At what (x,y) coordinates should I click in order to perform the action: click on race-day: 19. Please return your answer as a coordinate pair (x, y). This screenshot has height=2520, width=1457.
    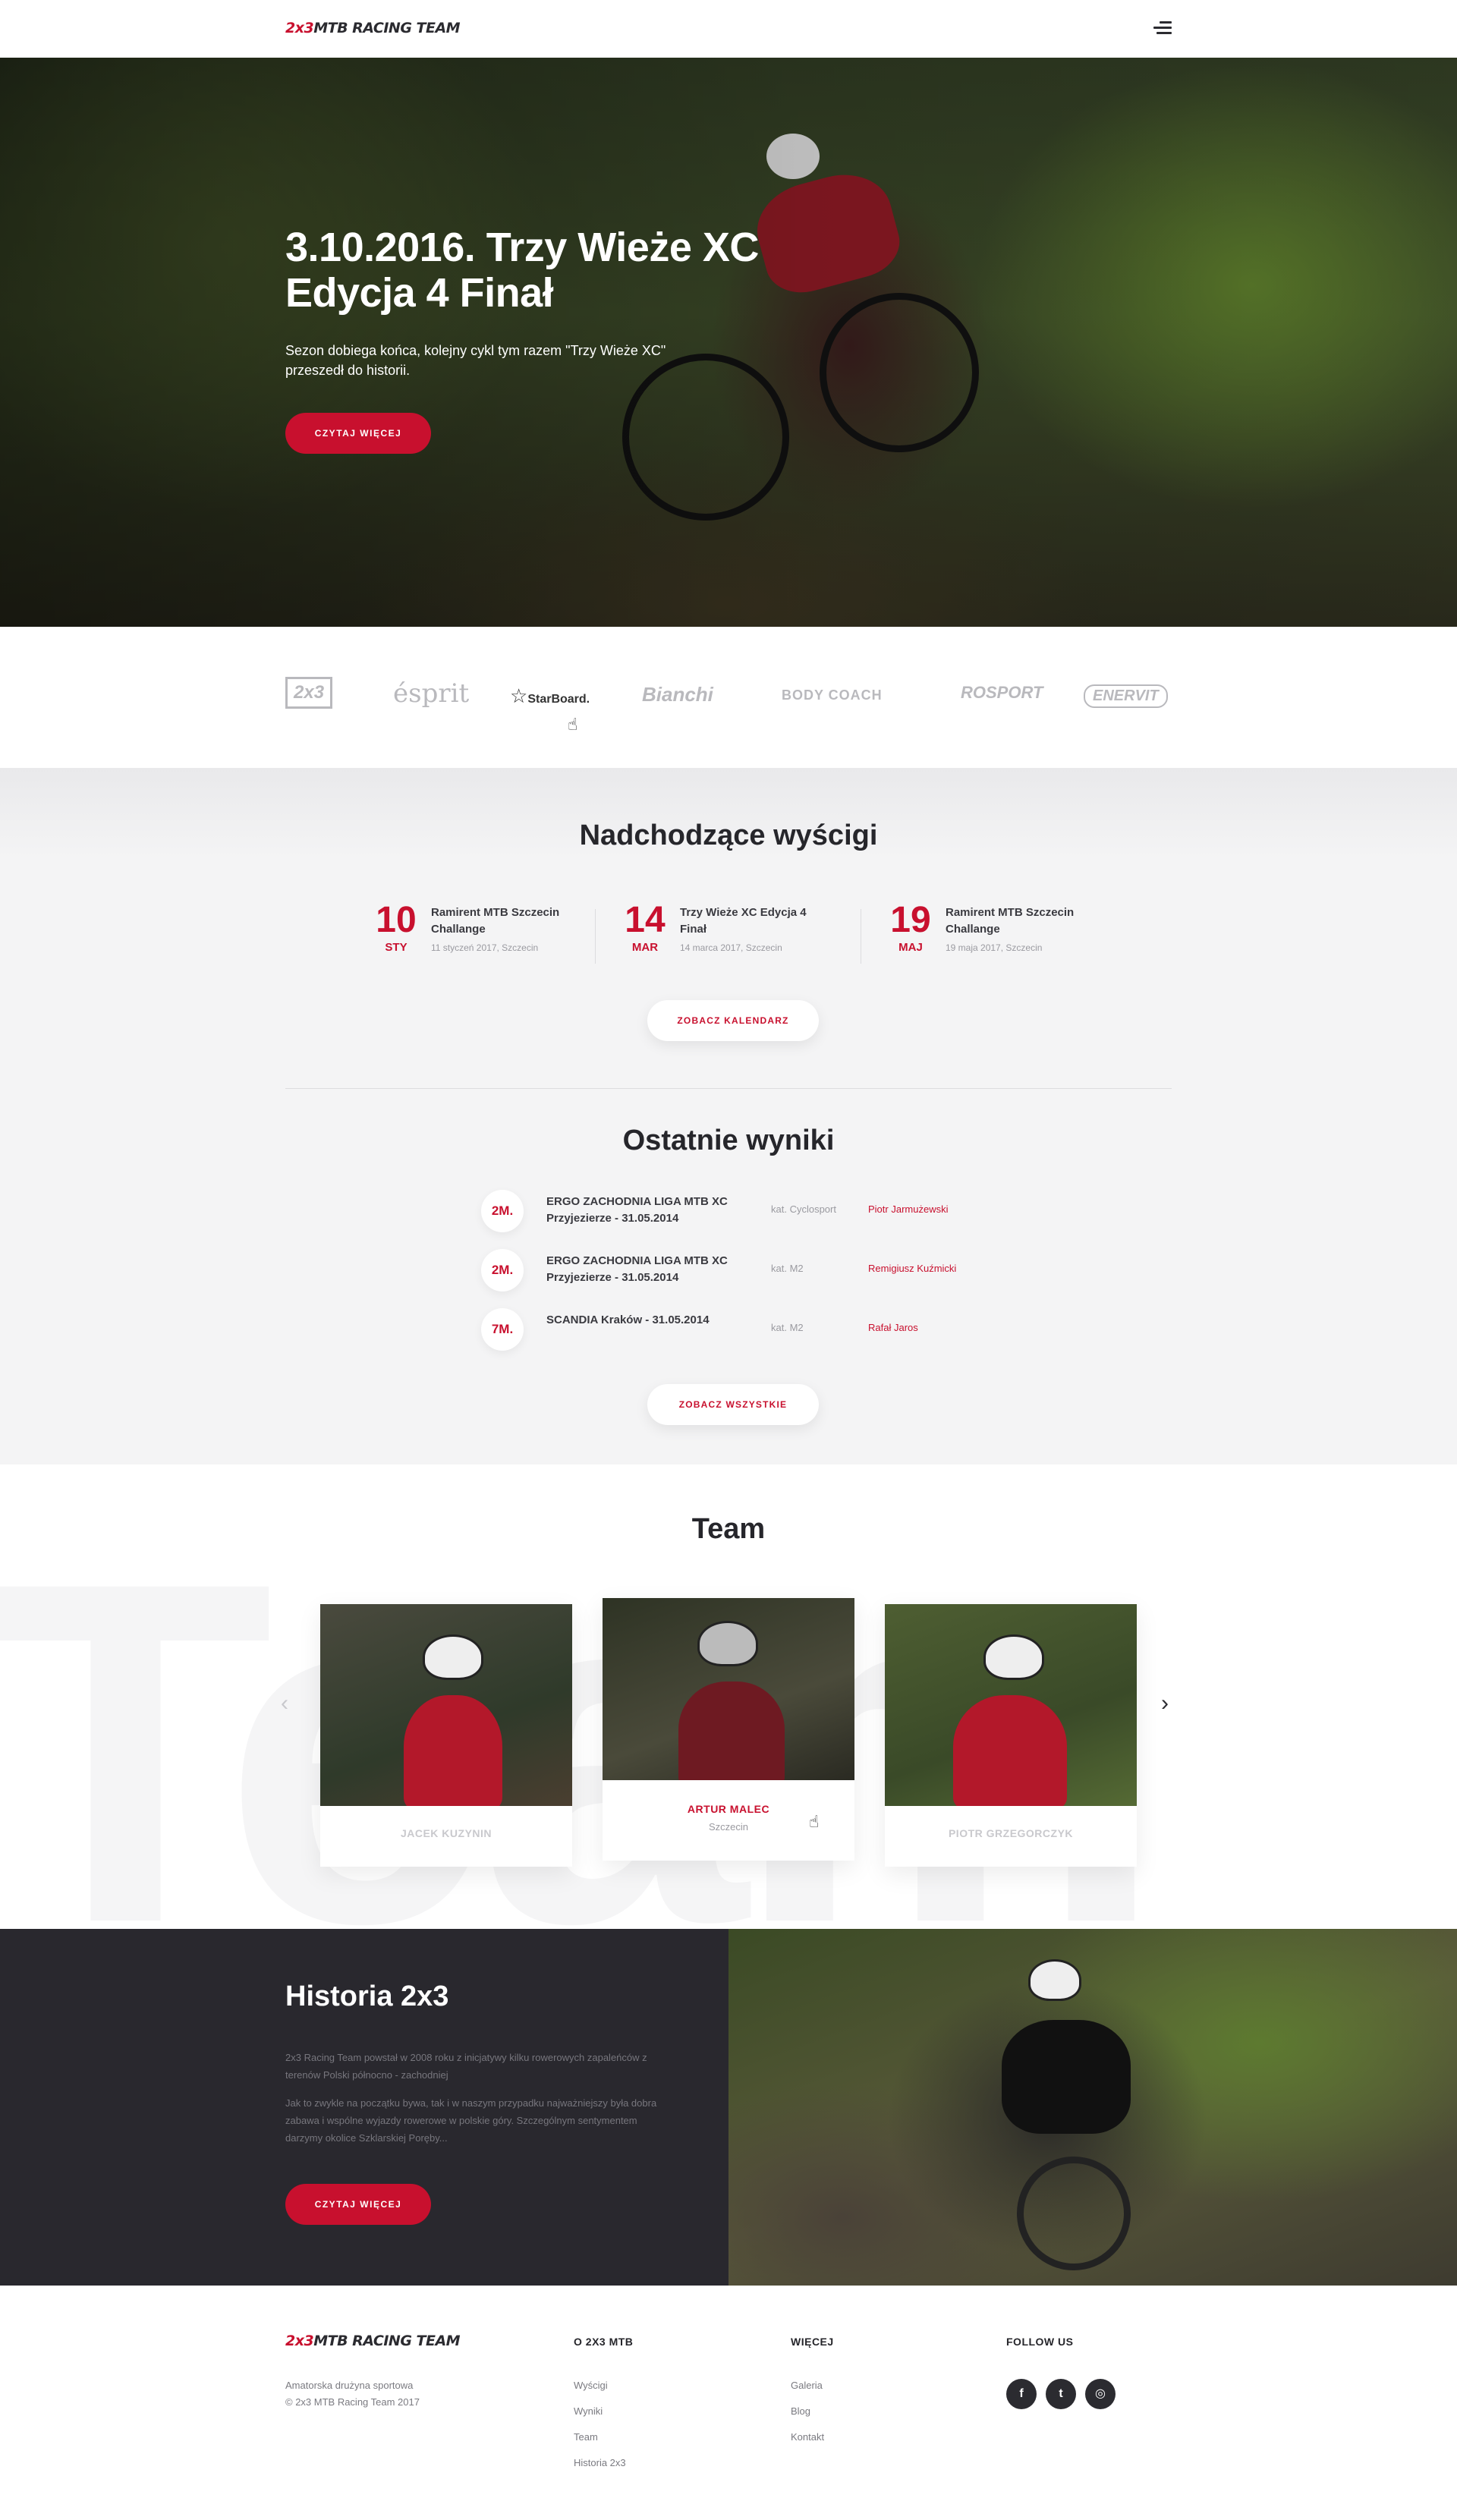
    Looking at the image, I should click on (911, 920).